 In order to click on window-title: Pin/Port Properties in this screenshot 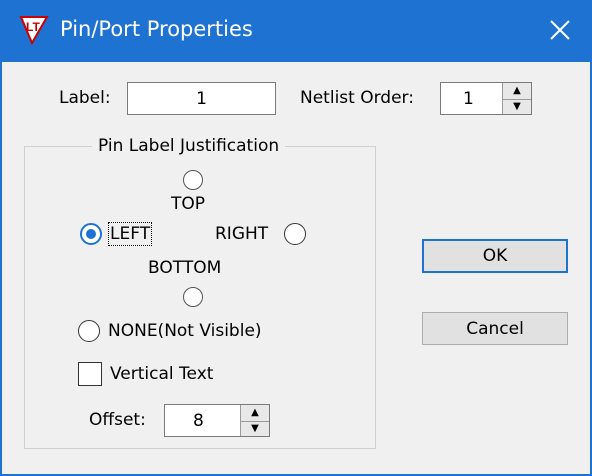, I will do `click(156, 29)`.